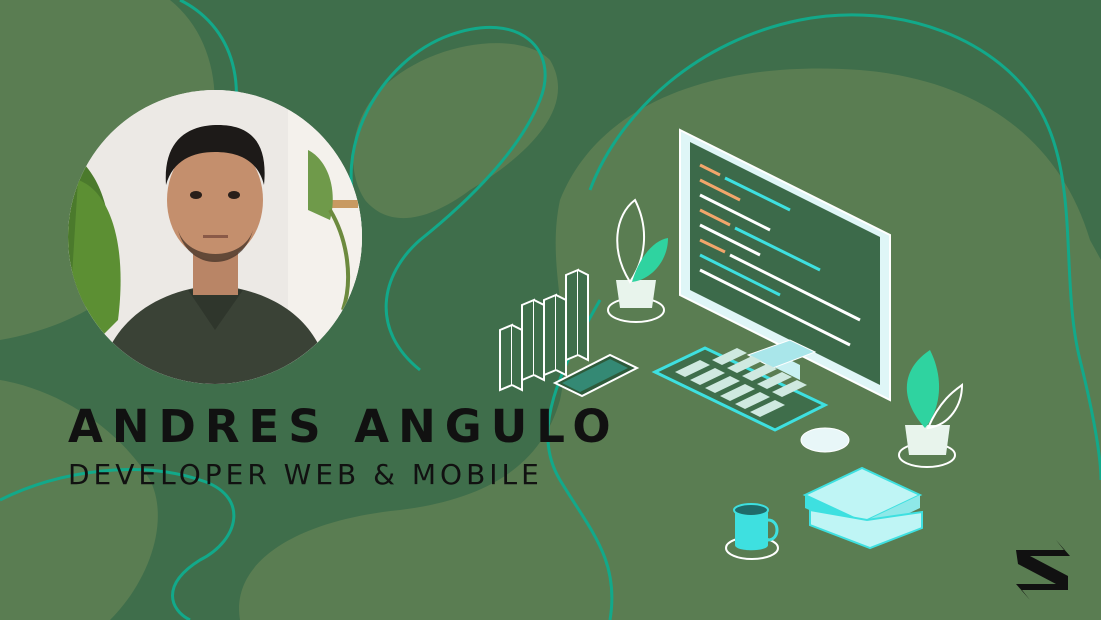 Image resolution: width=1101 pixels, height=620 pixels. I want to click on mouse-icon, so click(825, 440).